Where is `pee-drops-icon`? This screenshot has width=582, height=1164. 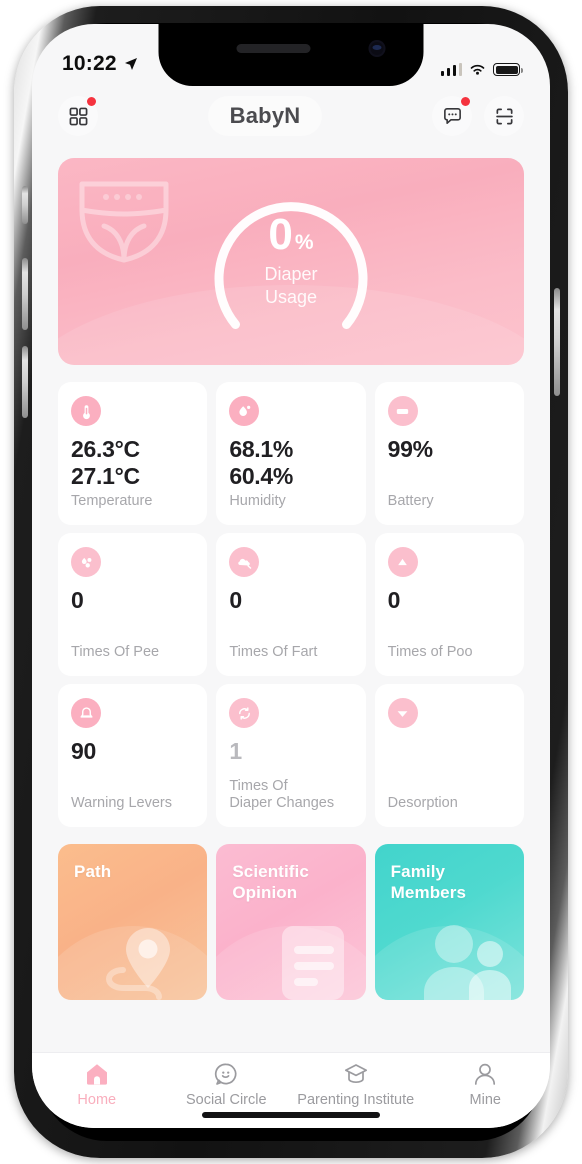 pee-drops-icon is located at coordinates (86, 562).